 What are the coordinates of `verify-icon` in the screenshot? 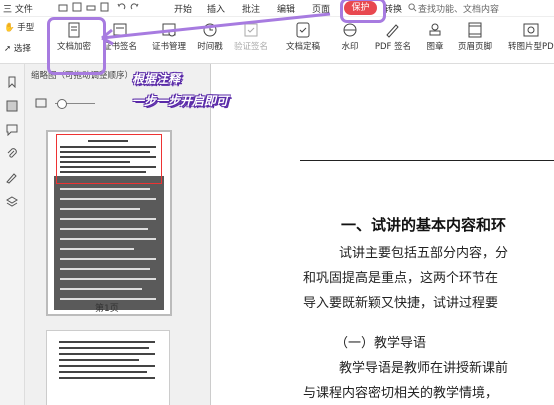 It's located at (251, 30).